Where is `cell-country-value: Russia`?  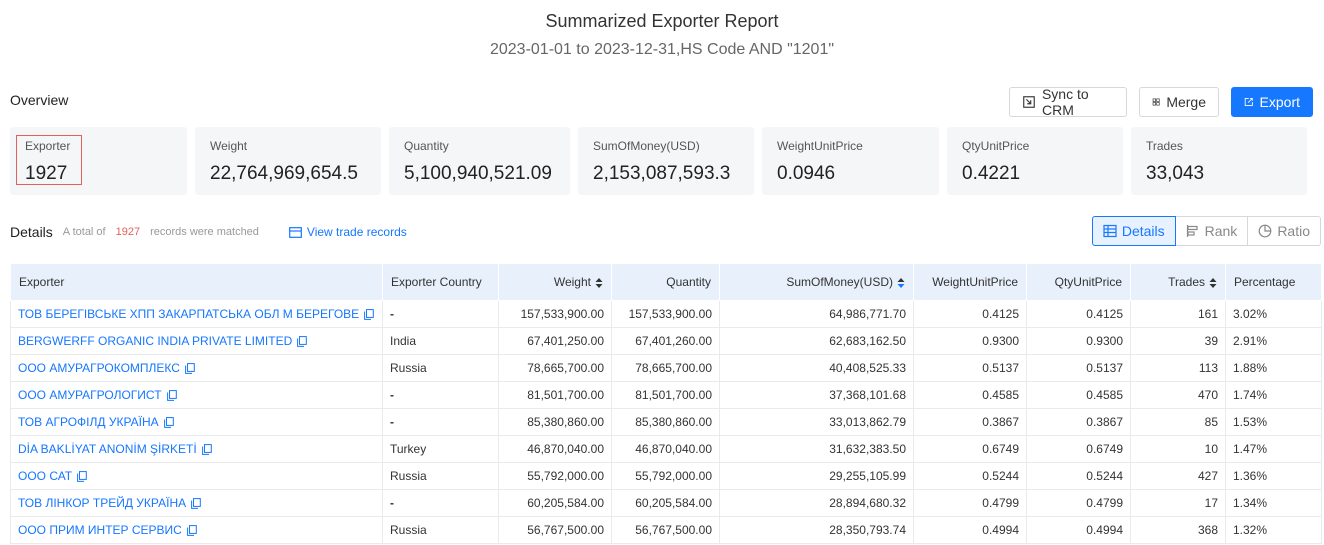 cell-country-value: Russia is located at coordinates (408, 368).